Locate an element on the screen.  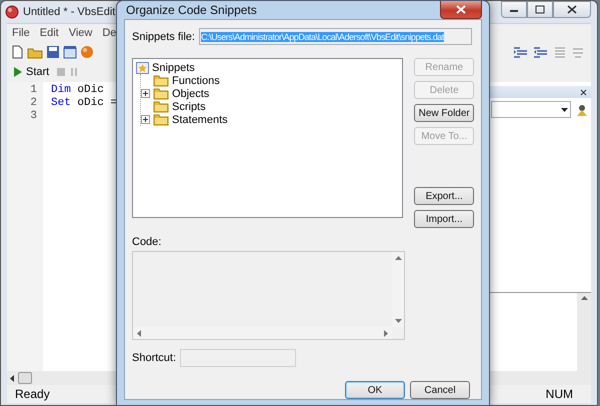
ball-icon is located at coordinates (87, 52).